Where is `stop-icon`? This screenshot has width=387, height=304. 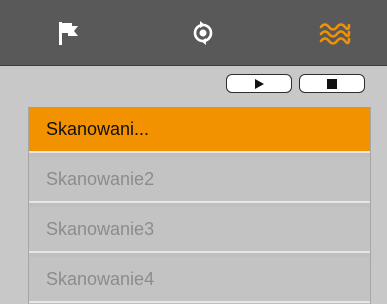
stop-icon is located at coordinates (332, 83).